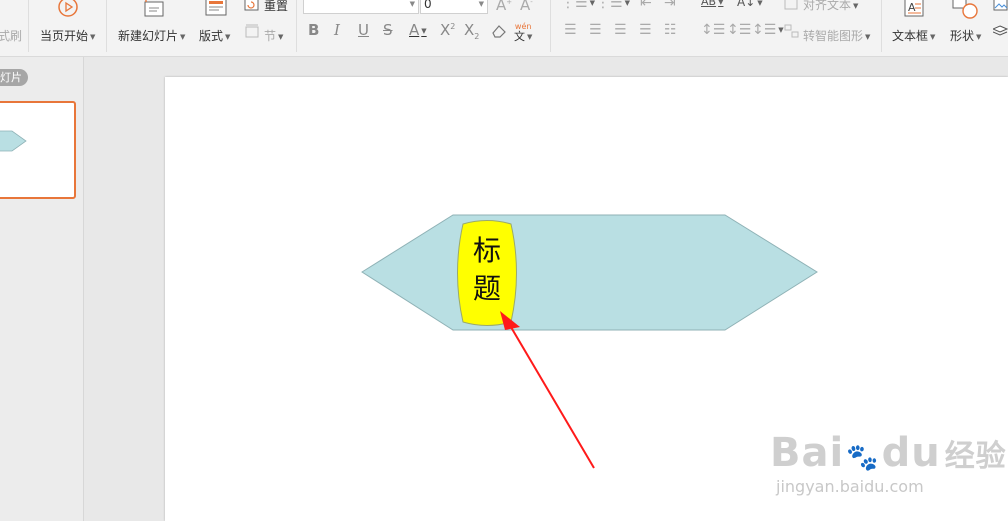 The height and width of the screenshot is (521, 1008). Describe the element at coordinates (487, 270) in the screenshot. I see `title-text: 标 题` at that location.